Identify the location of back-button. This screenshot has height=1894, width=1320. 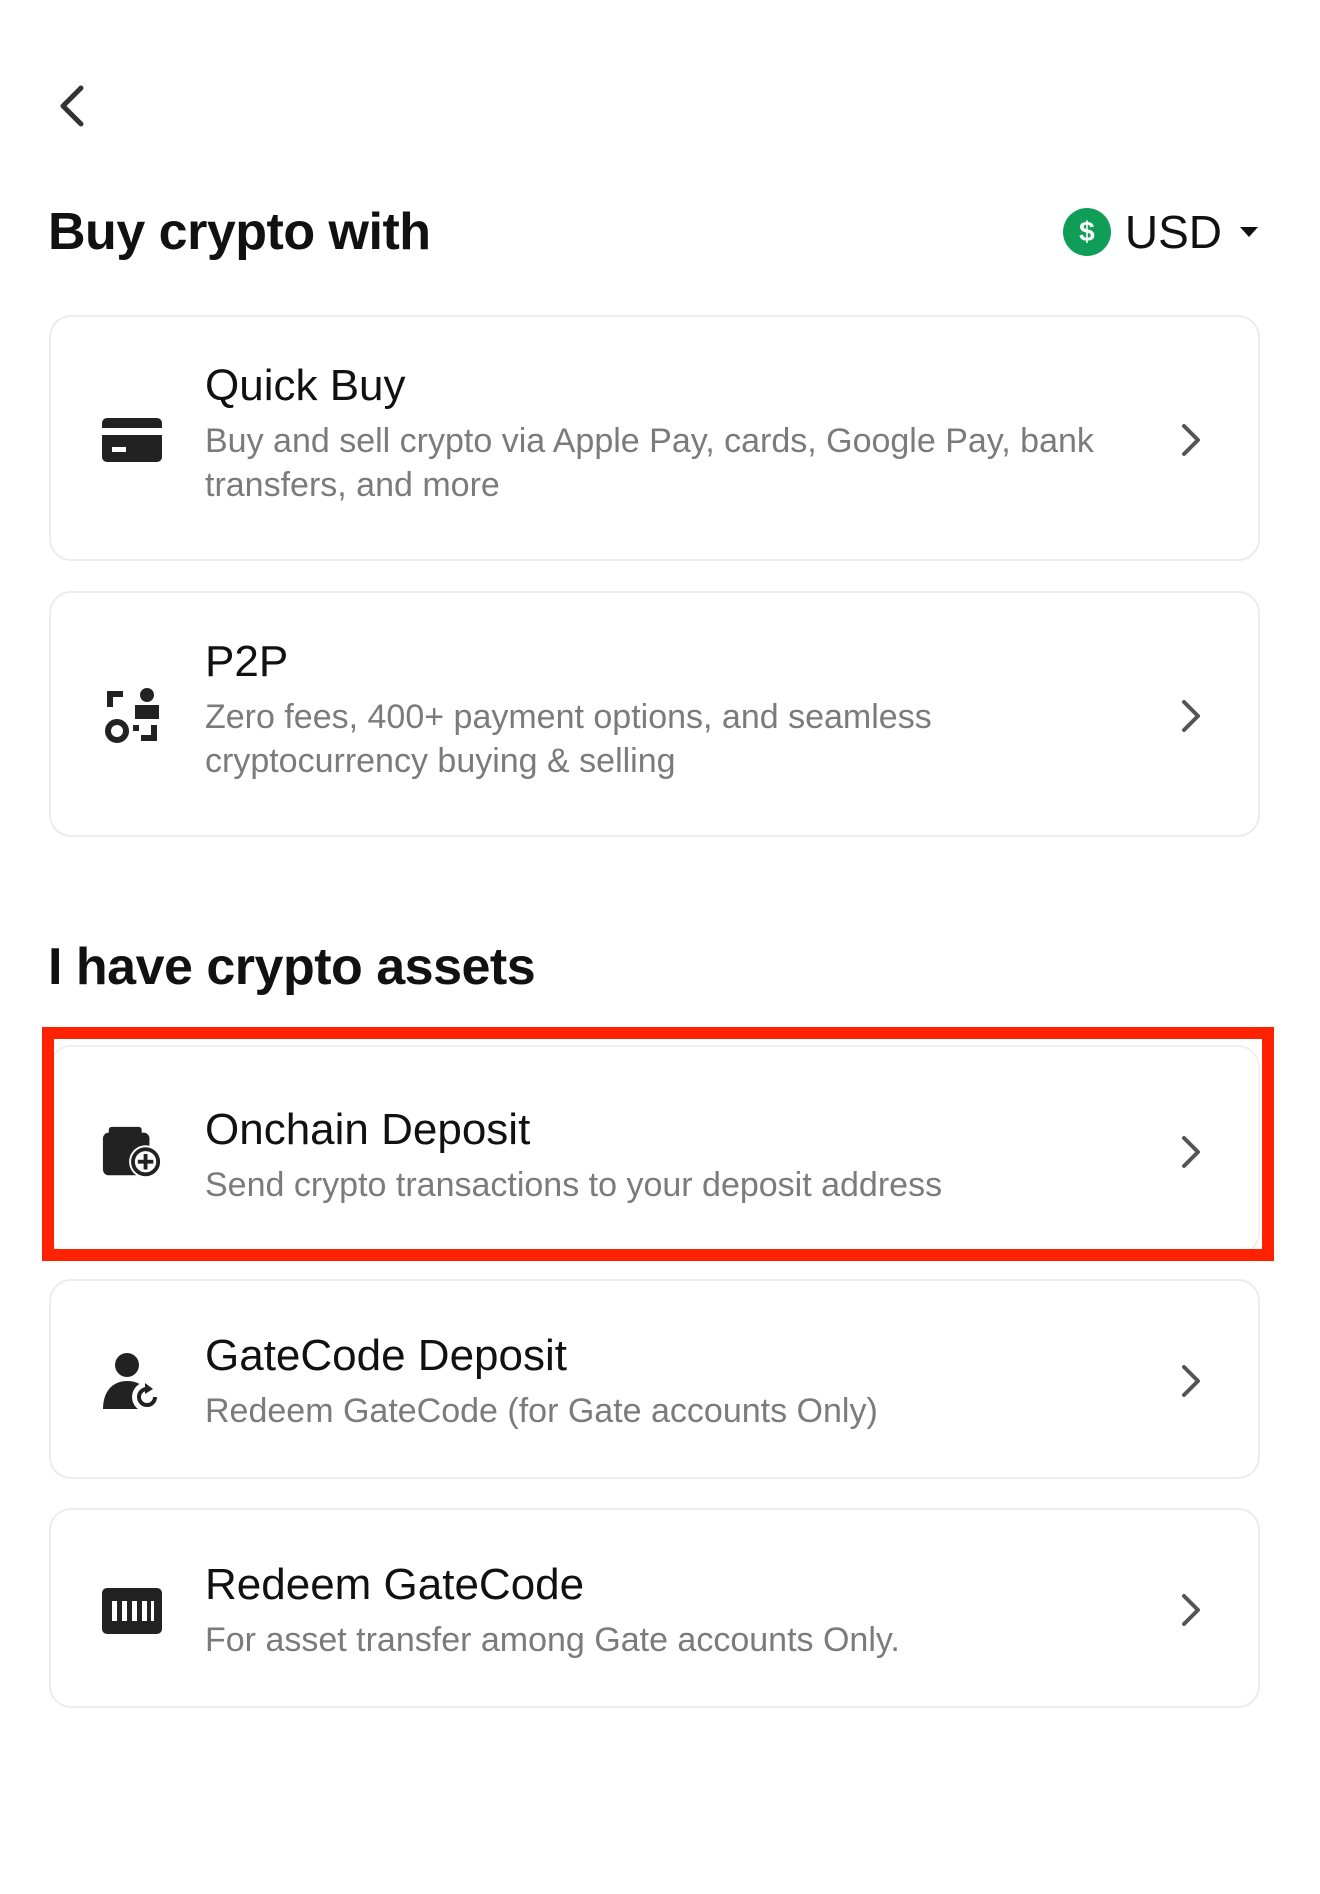
(72, 106).